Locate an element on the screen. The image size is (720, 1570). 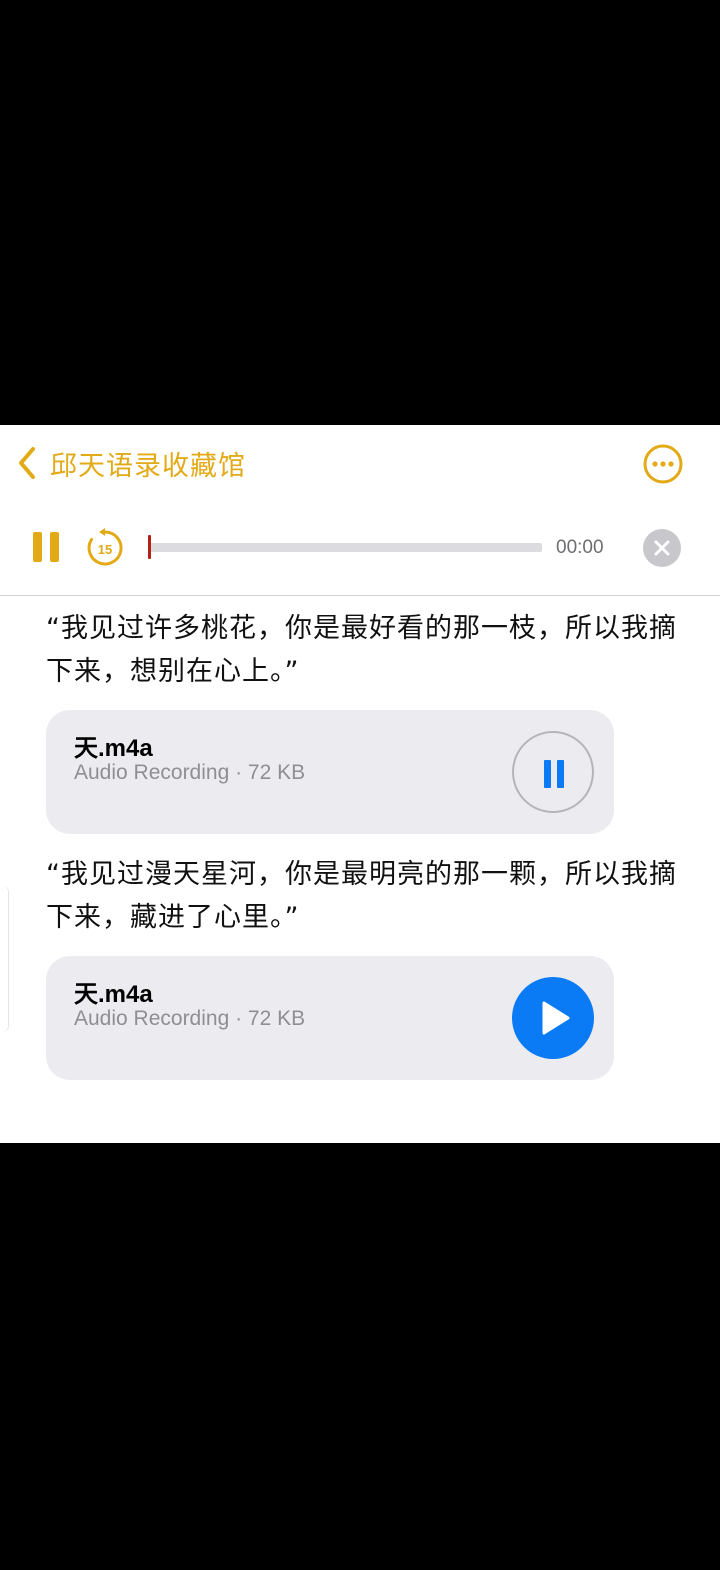
more-button is located at coordinates (663, 464).